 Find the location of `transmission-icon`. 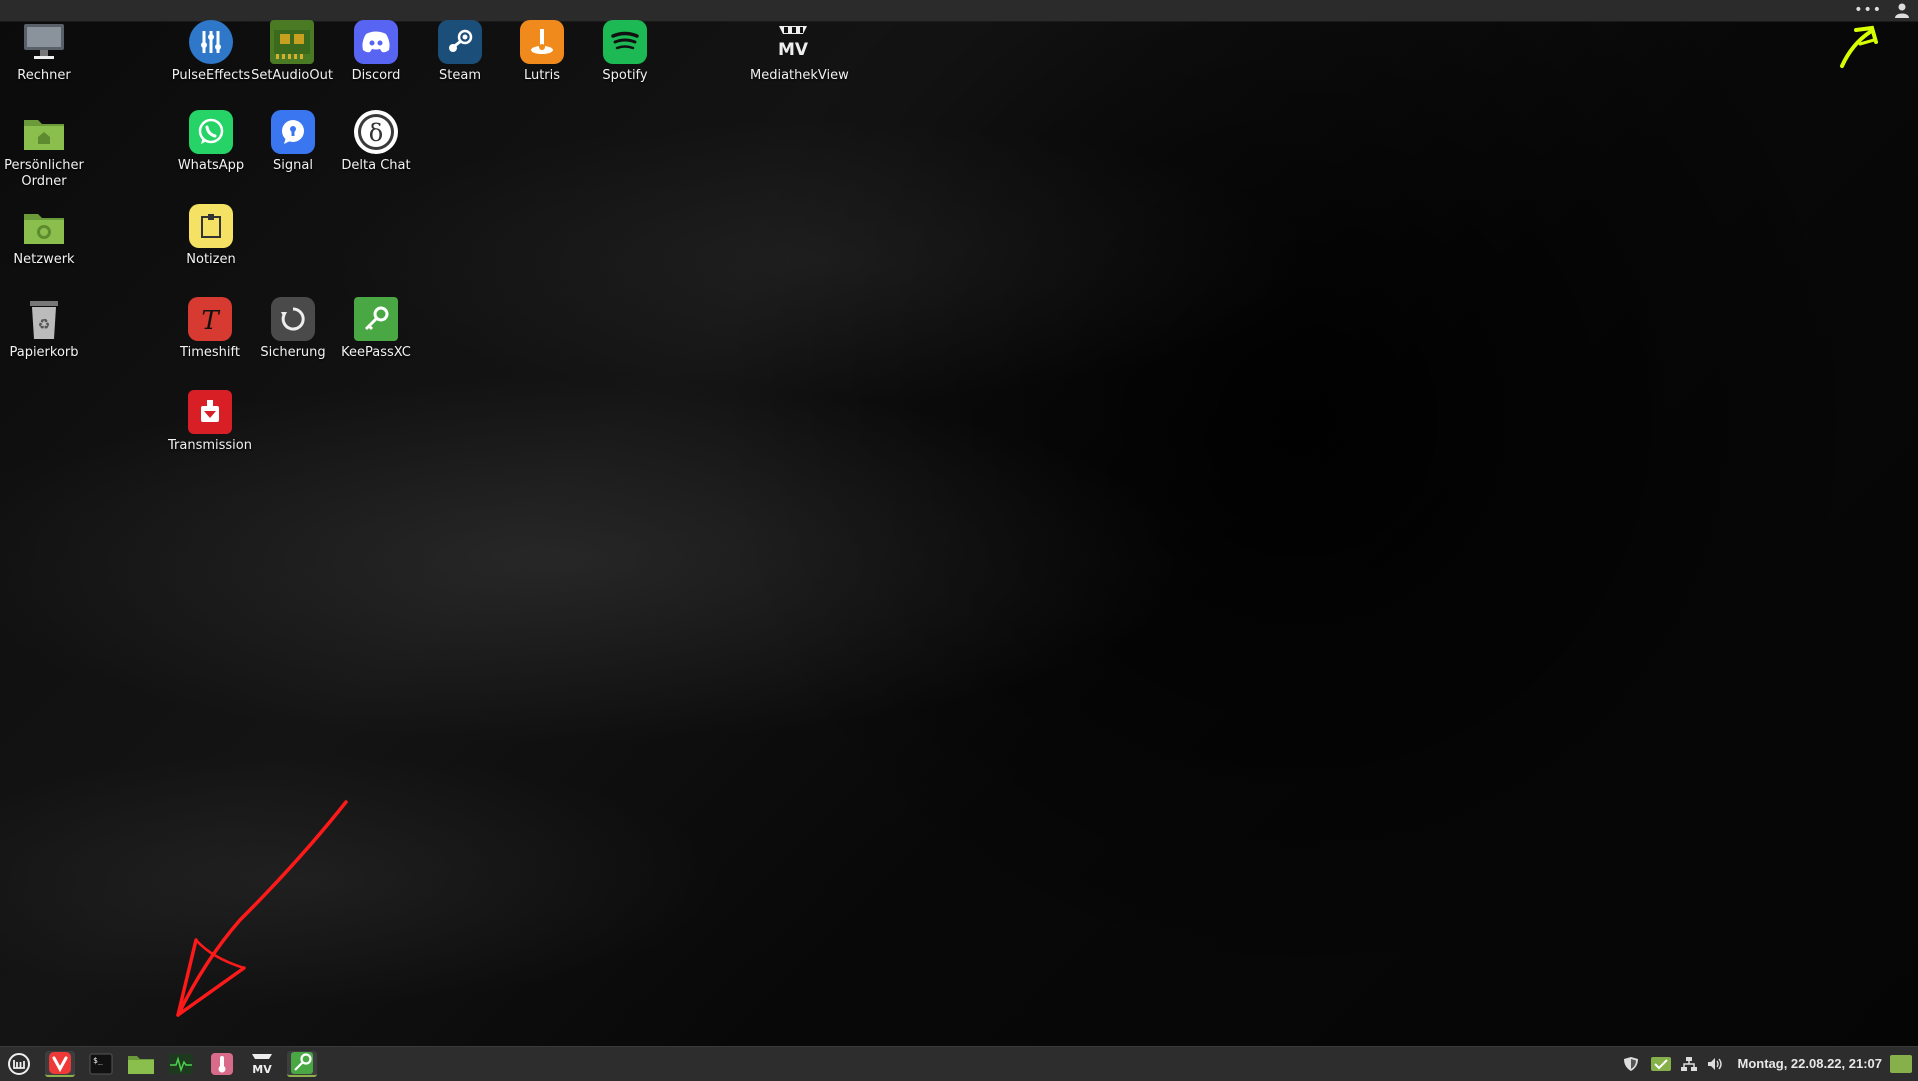

transmission-icon is located at coordinates (210, 412).